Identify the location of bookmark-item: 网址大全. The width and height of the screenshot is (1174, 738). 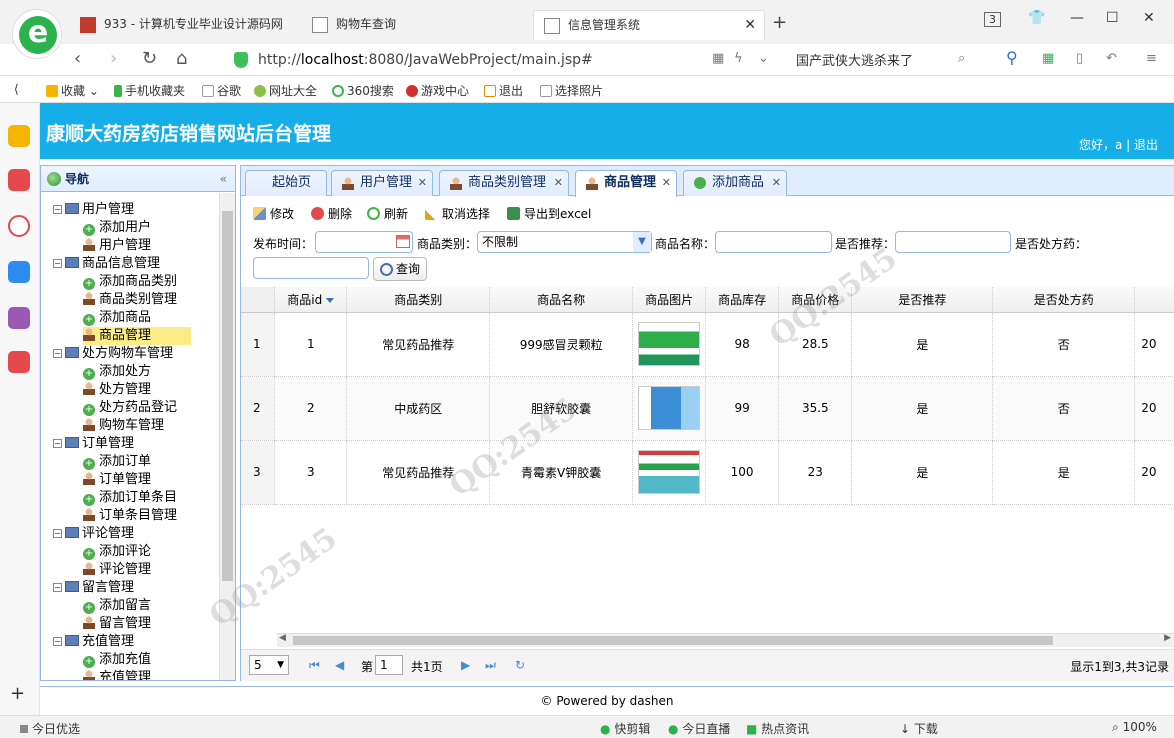
(285, 90).